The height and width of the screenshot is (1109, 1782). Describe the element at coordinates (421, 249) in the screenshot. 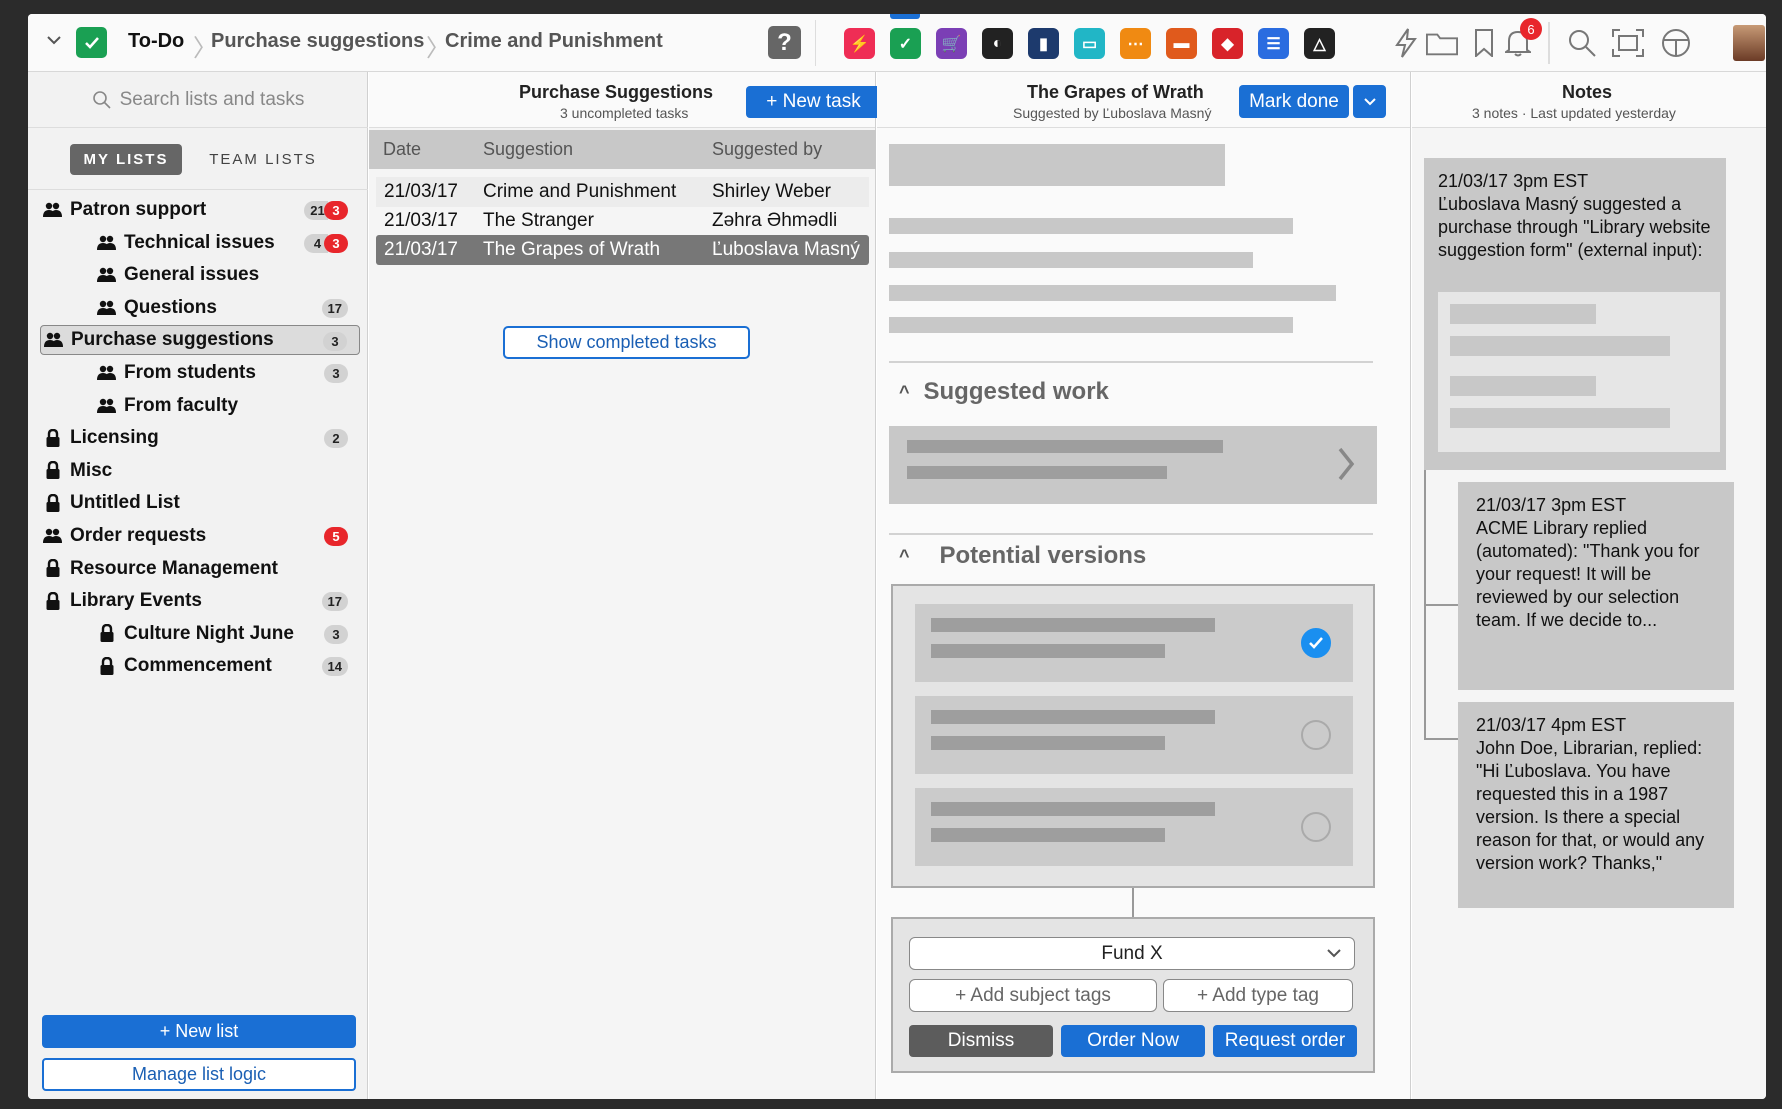

I see `cell-date: 21/03/17` at that location.